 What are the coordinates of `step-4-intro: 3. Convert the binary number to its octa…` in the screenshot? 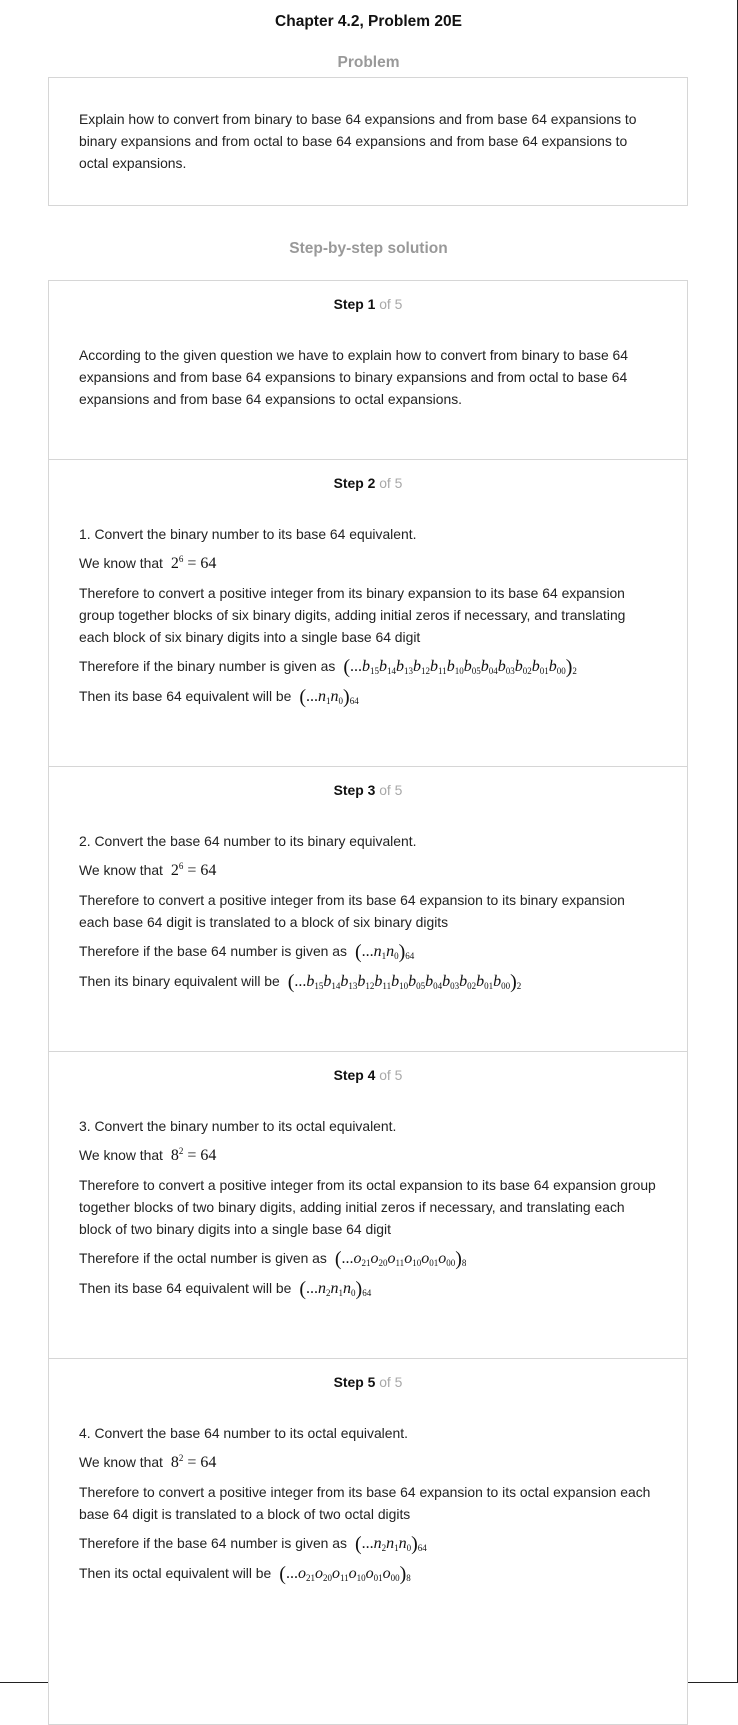 It's located at (238, 1126).